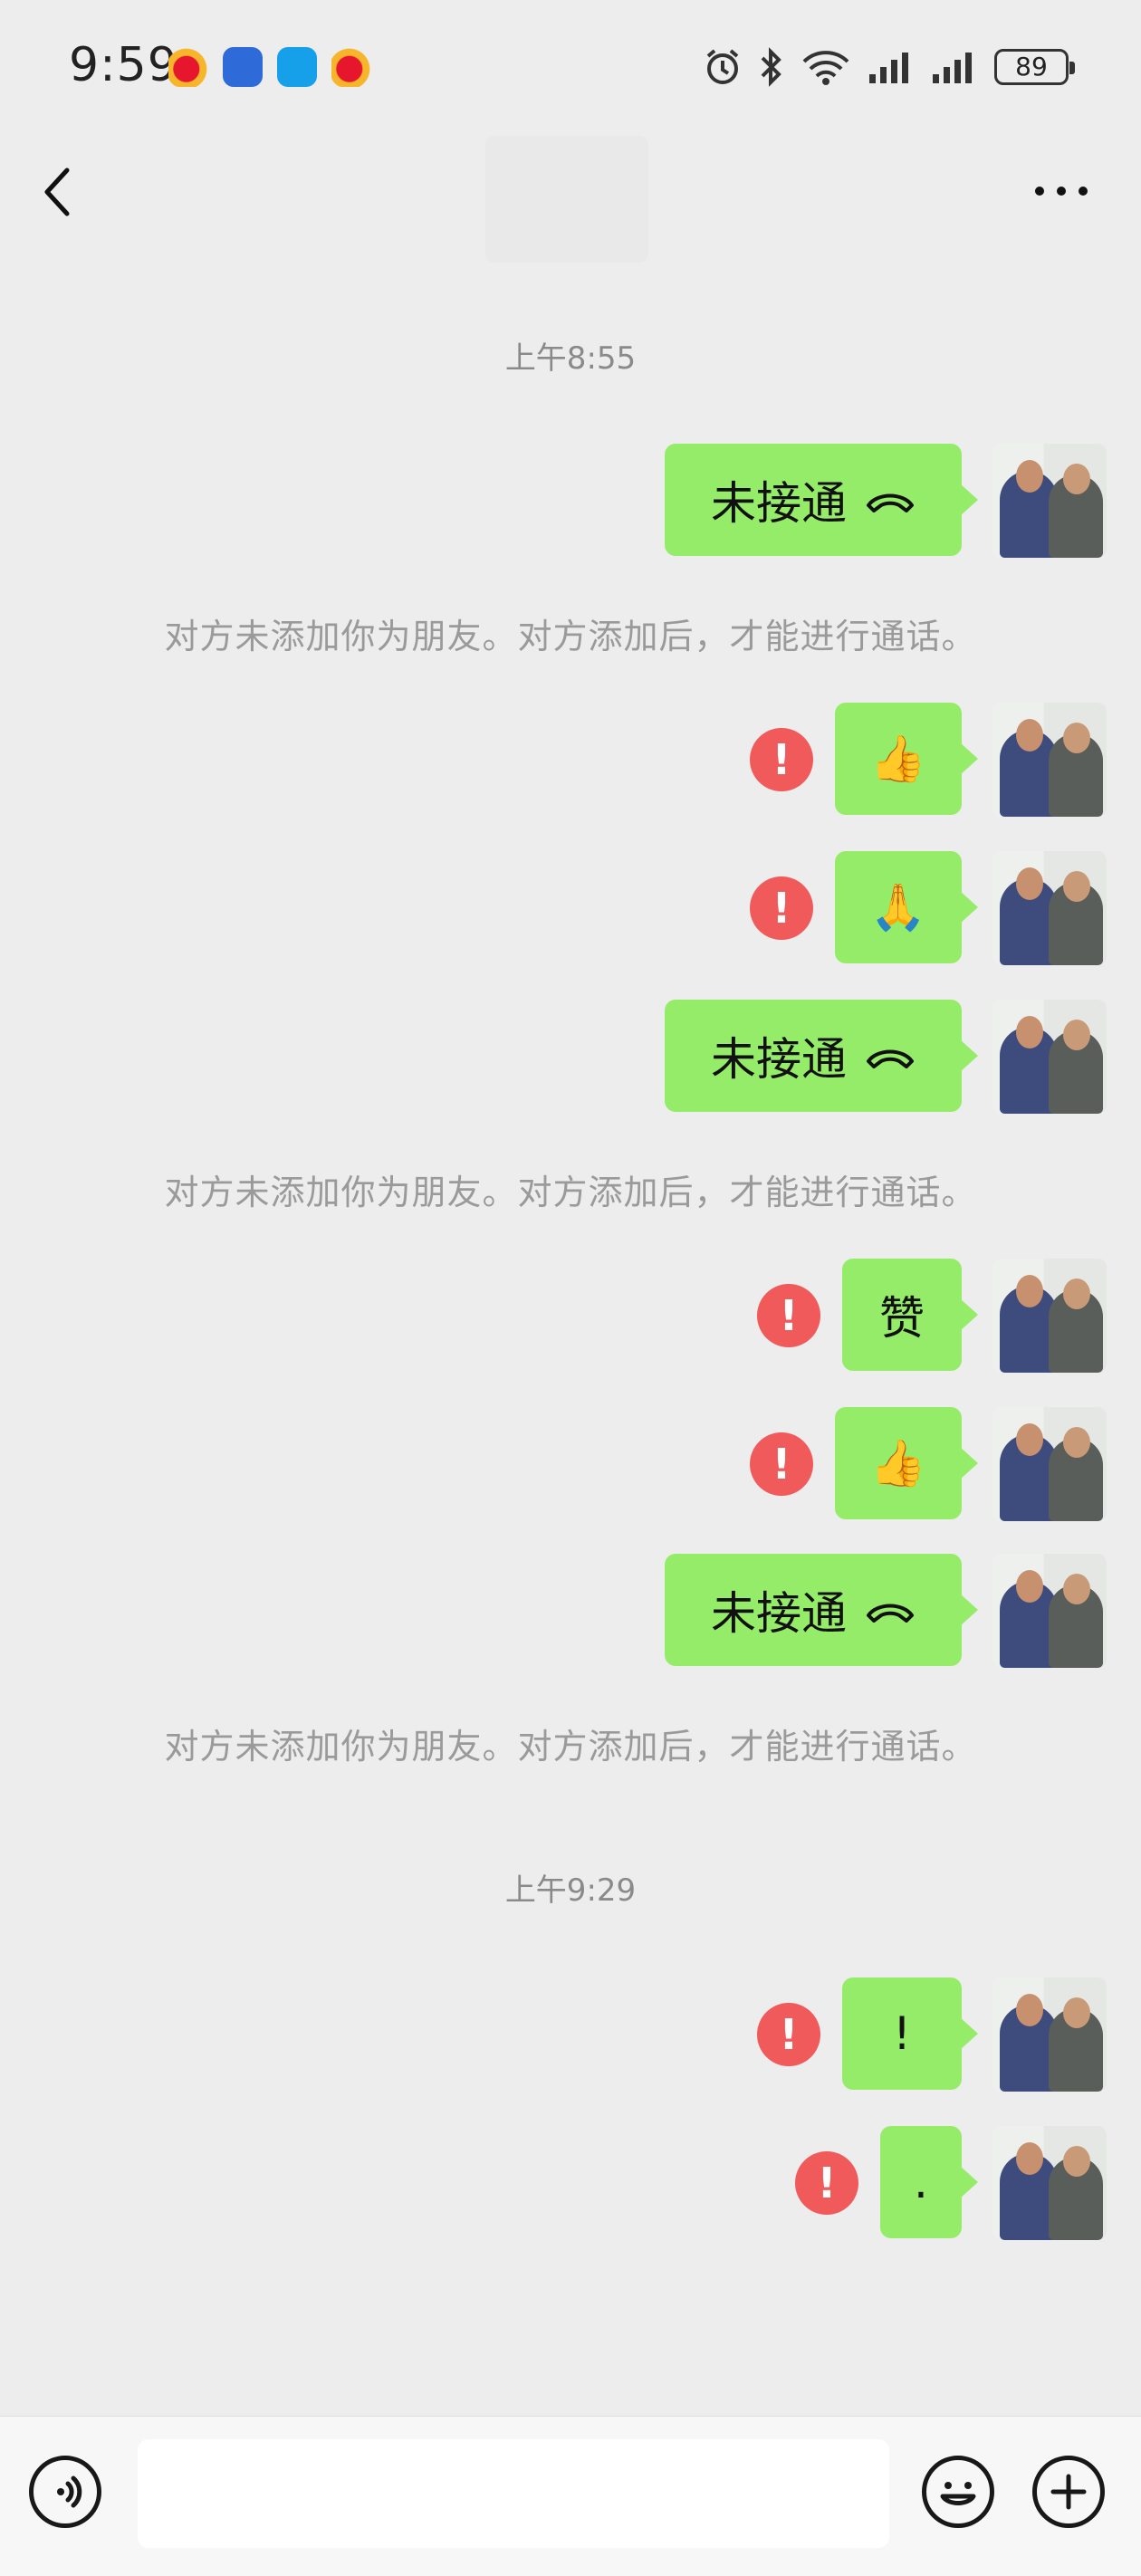 The height and width of the screenshot is (2576, 1141). I want to click on message-bubble: 🙏, so click(907, 907).